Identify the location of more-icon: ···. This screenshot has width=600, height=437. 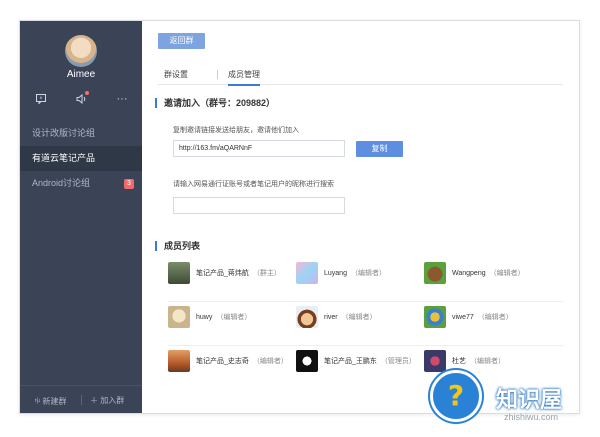
(122, 99).